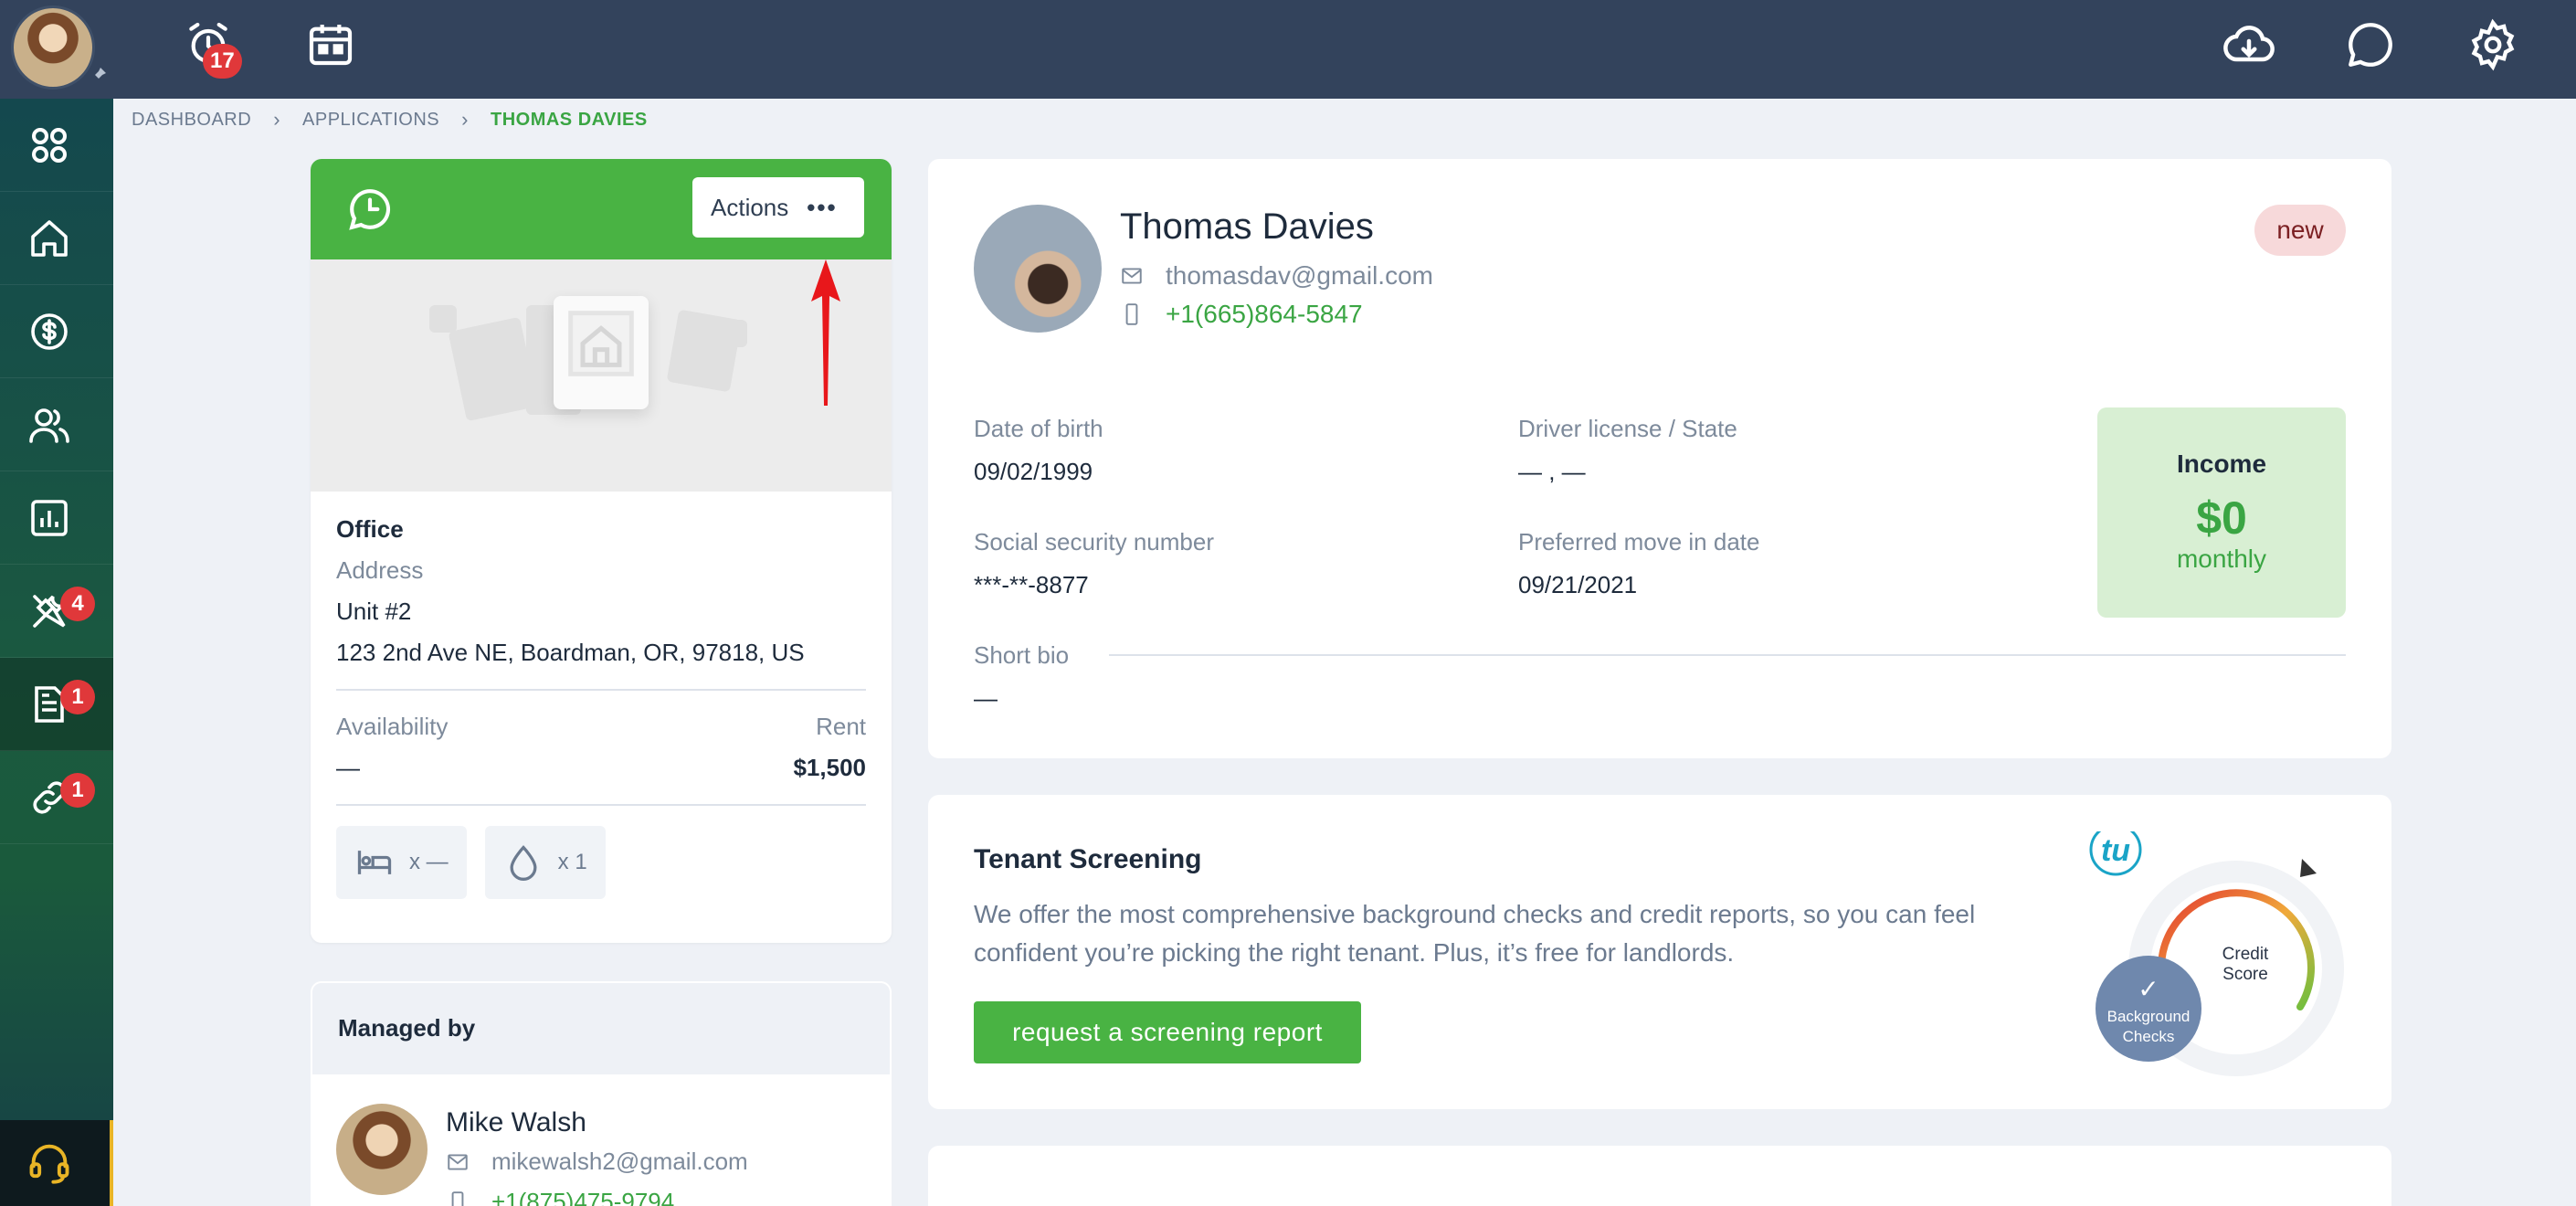 This screenshot has width=2576, height=1206. Describe the element at coordinates (825, 332) in the screenshot. I see `red-arrow-annotation` at that location.